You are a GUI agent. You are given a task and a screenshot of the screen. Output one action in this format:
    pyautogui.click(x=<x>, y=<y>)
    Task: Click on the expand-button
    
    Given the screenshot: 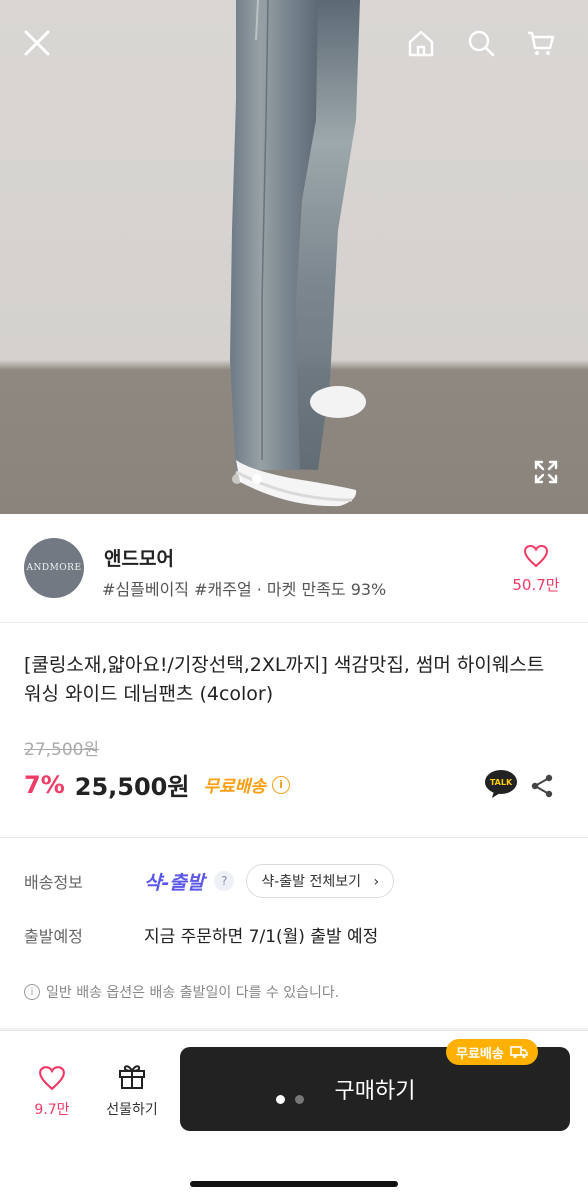 What is the action you would take?
    pyautogui.click(x=546, y=472)
    